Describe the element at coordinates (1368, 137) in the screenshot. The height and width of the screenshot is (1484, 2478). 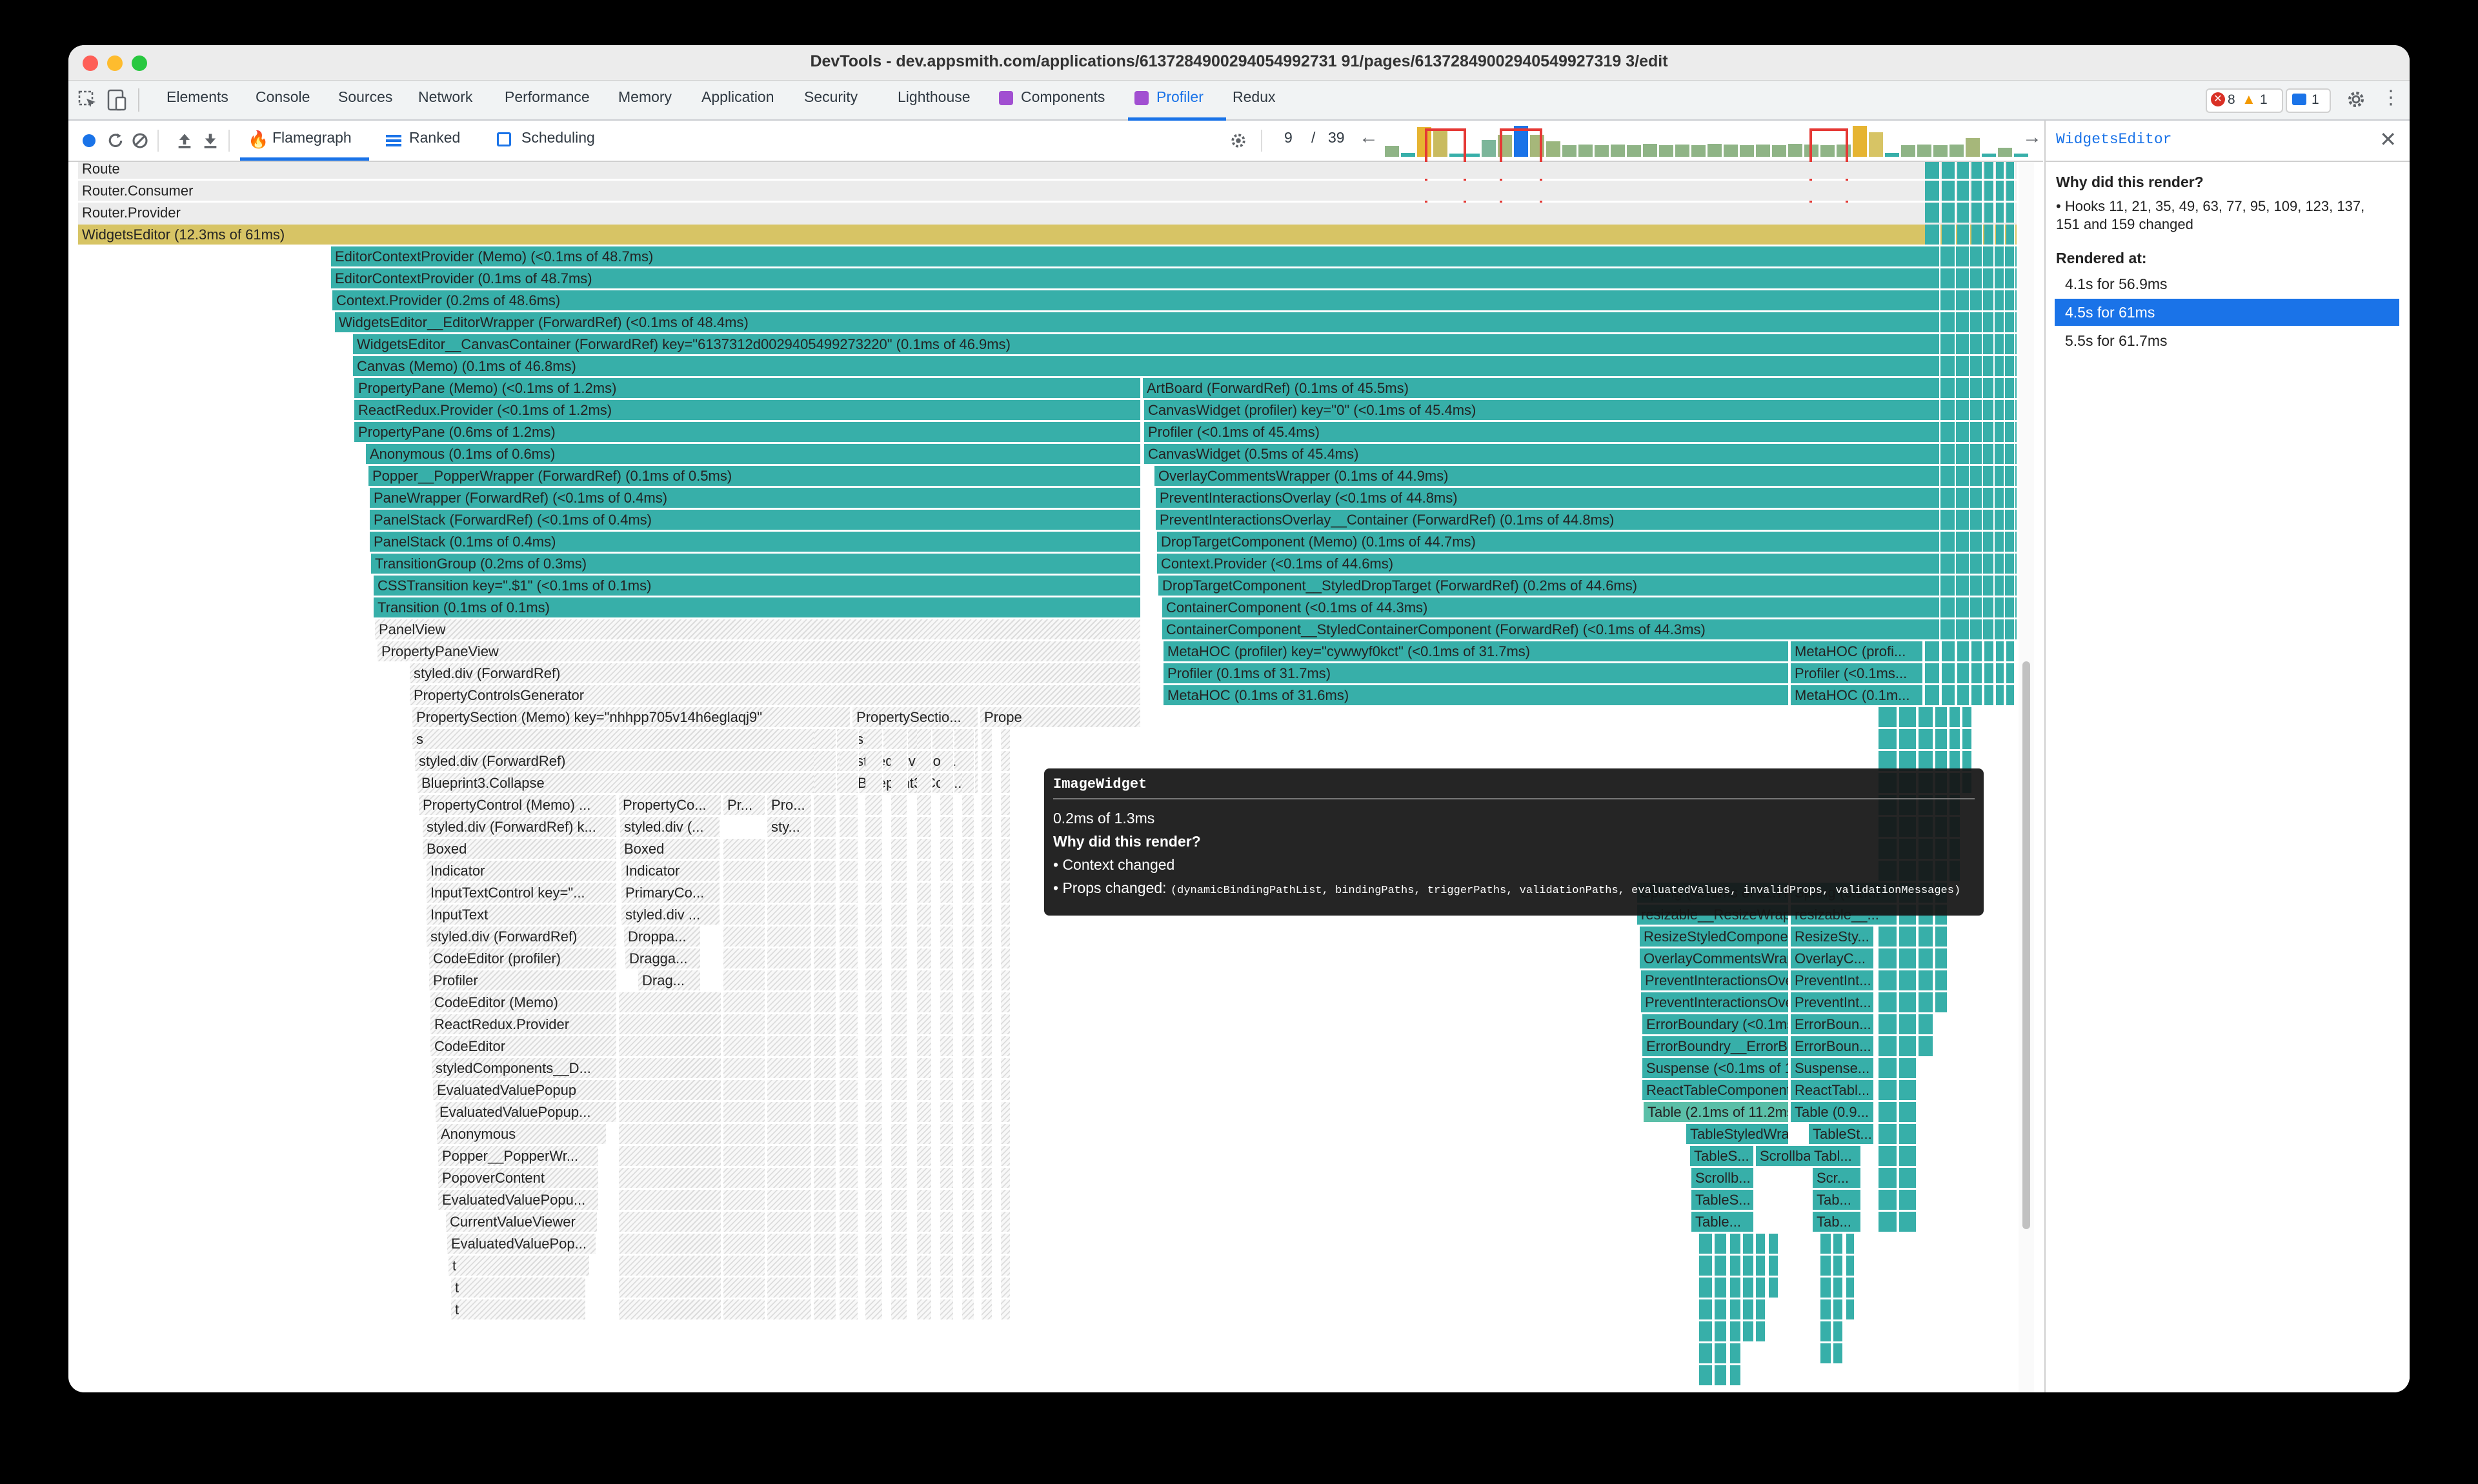
I see `previous-commit-icon: ←` at that location.